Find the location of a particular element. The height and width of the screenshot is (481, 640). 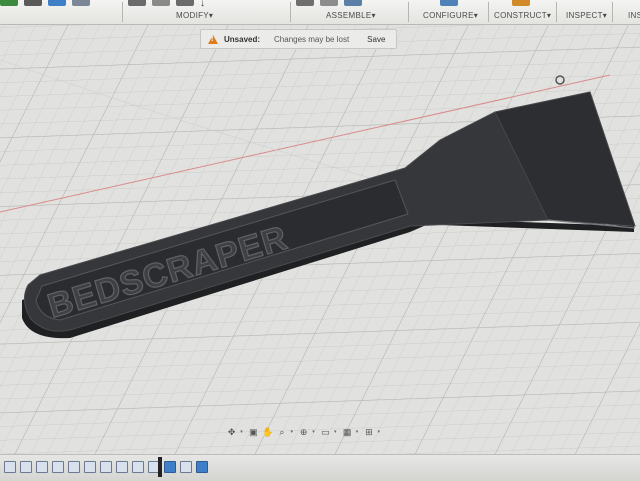

as-built-joint-icon is located at coordinates (353, 3).